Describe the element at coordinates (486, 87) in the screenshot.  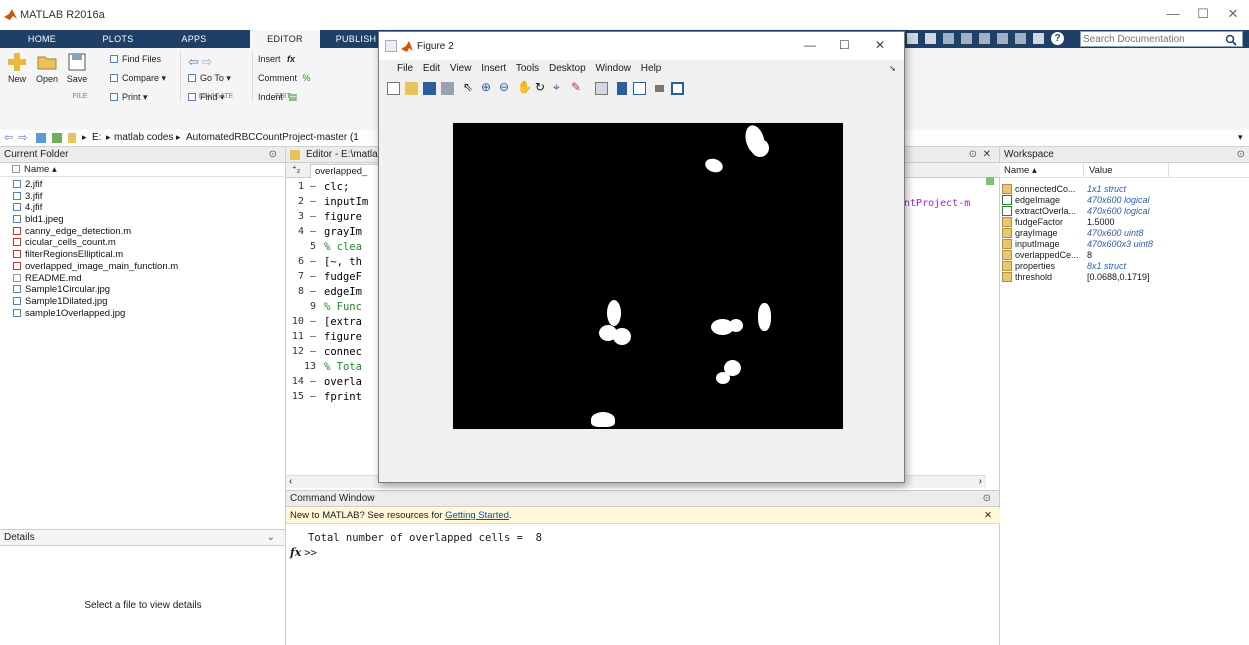
I see `zoom-in-icon: ⊕` at that location.